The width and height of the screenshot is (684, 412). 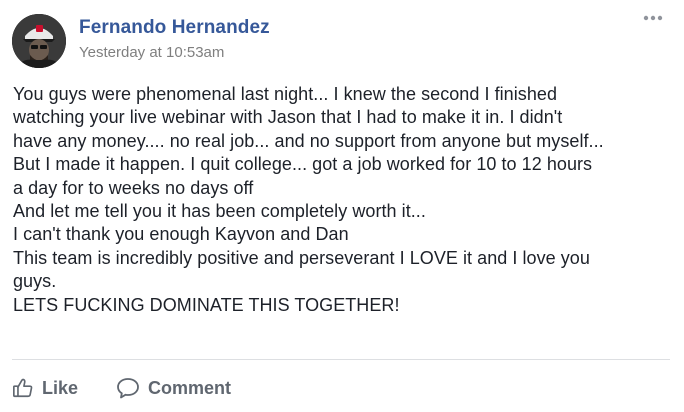 I want to click on actions-divider, so click(x=341, y=359).